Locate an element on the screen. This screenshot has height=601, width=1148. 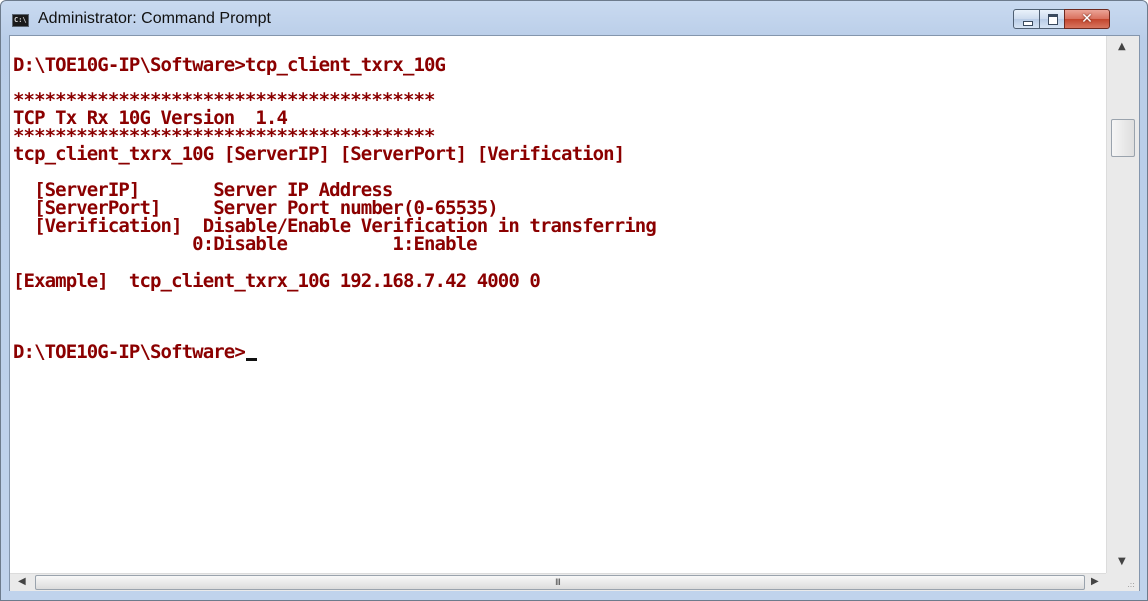
scrollbar-corner: .:: is located at coordinates (1122, 582).